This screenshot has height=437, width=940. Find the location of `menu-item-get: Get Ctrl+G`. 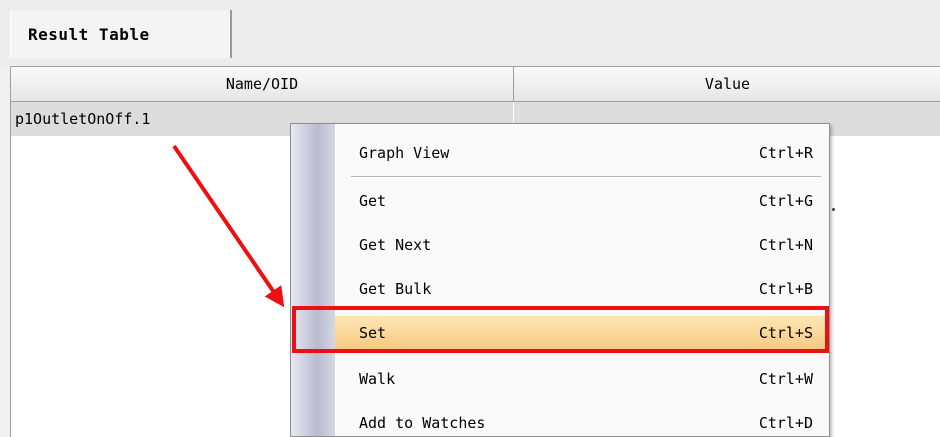

menu-item-get: Get Ctrl+G is located at coordinates (582, 201).